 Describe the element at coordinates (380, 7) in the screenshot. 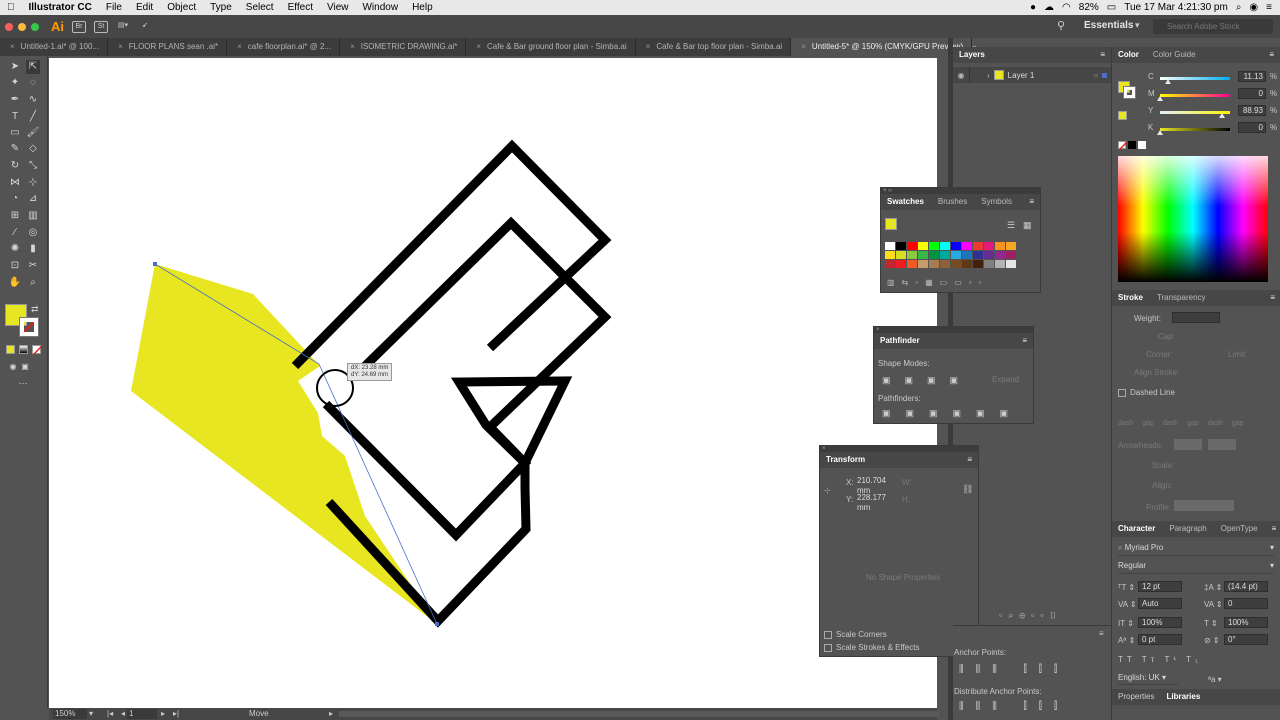

I see `menu-window: Window` at that location.